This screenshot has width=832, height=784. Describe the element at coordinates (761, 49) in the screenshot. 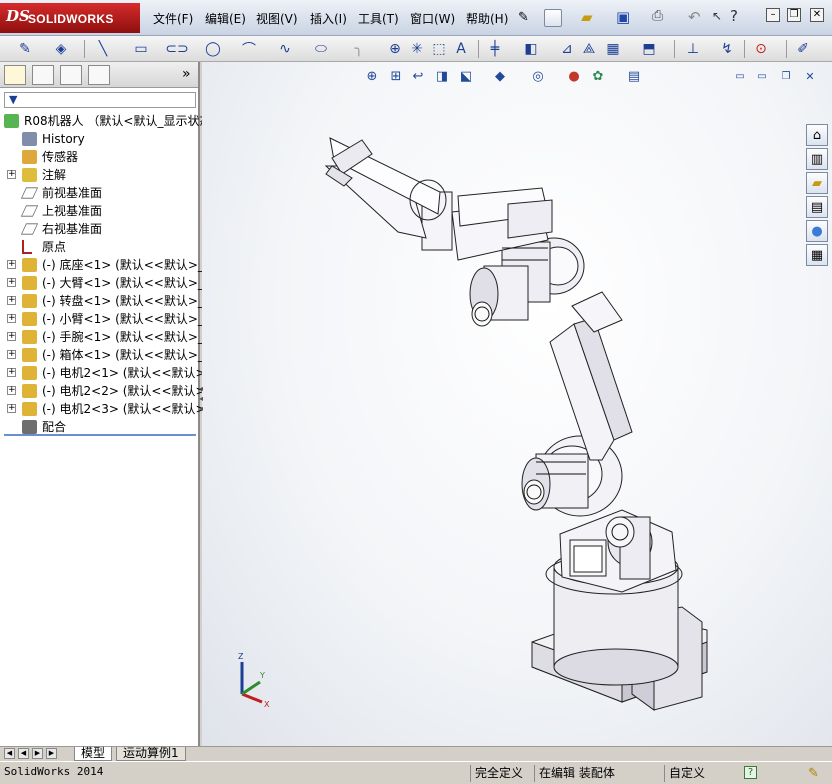

I see `quick-snaps-icon: ⊙` at that location.